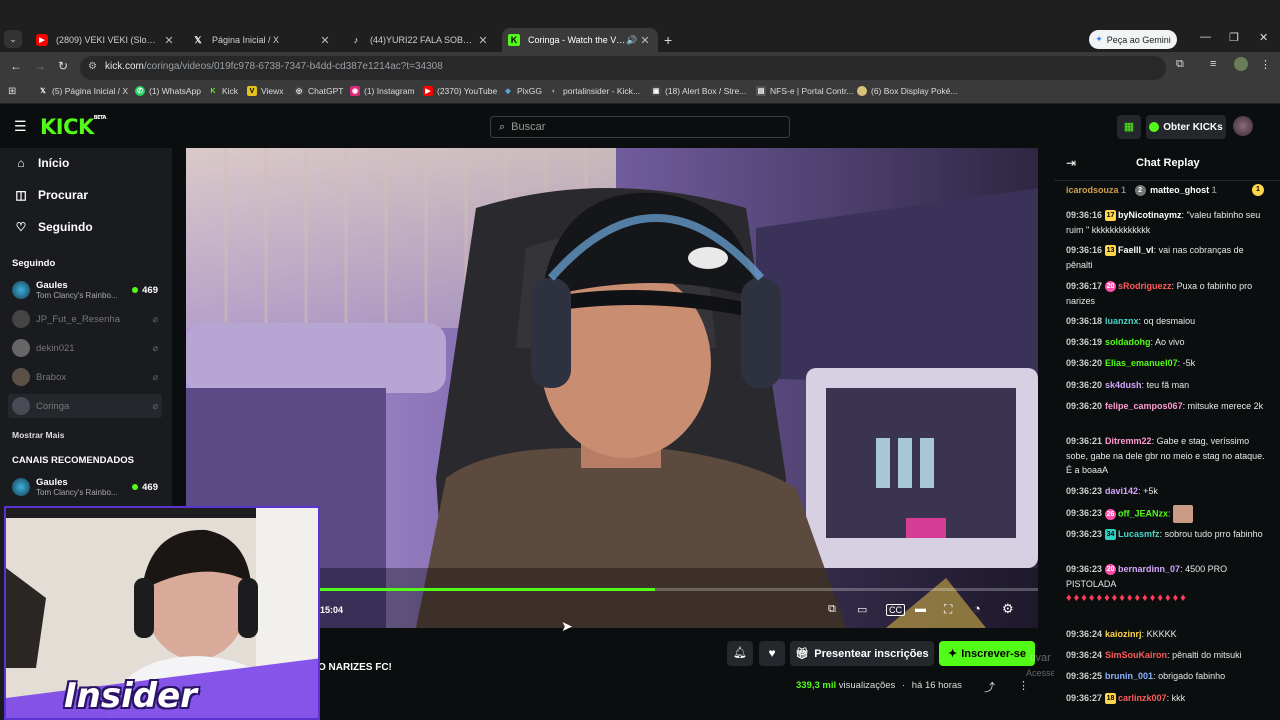 Image resolution: width=1280 pixels, height=720 pixels. I want to click on kick-logo: KICKBETA, so click(73, 127).